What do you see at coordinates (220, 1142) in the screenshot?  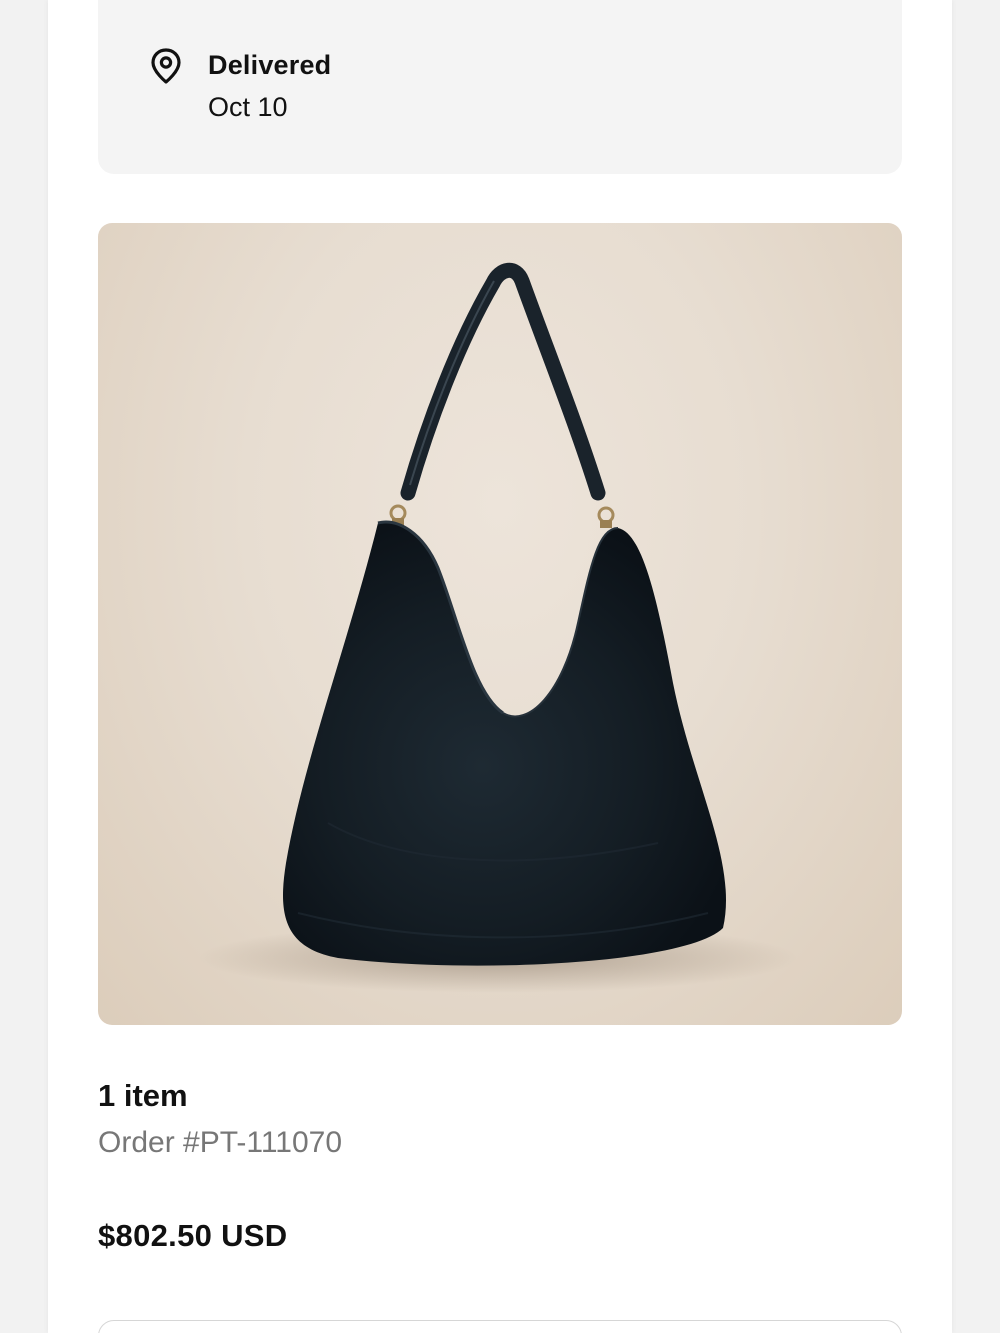 I see `order-number: Order #PT-111070` at bounding box center [220, 1142].